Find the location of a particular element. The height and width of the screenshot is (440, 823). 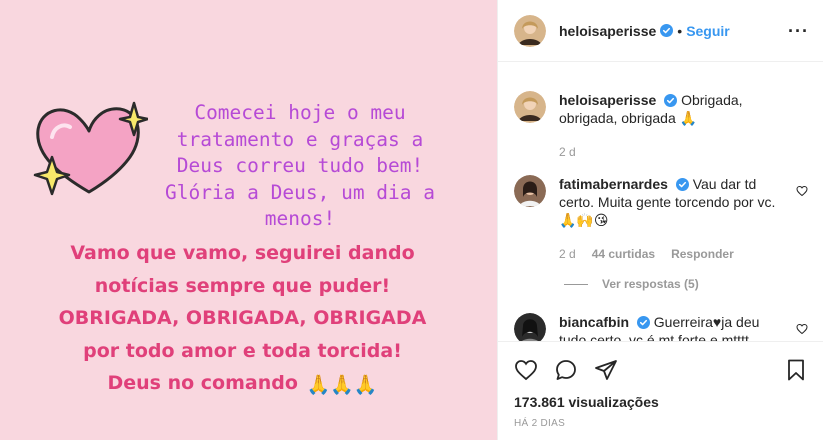

header-username: heloisaperisse is located at coordinates (607, 31).